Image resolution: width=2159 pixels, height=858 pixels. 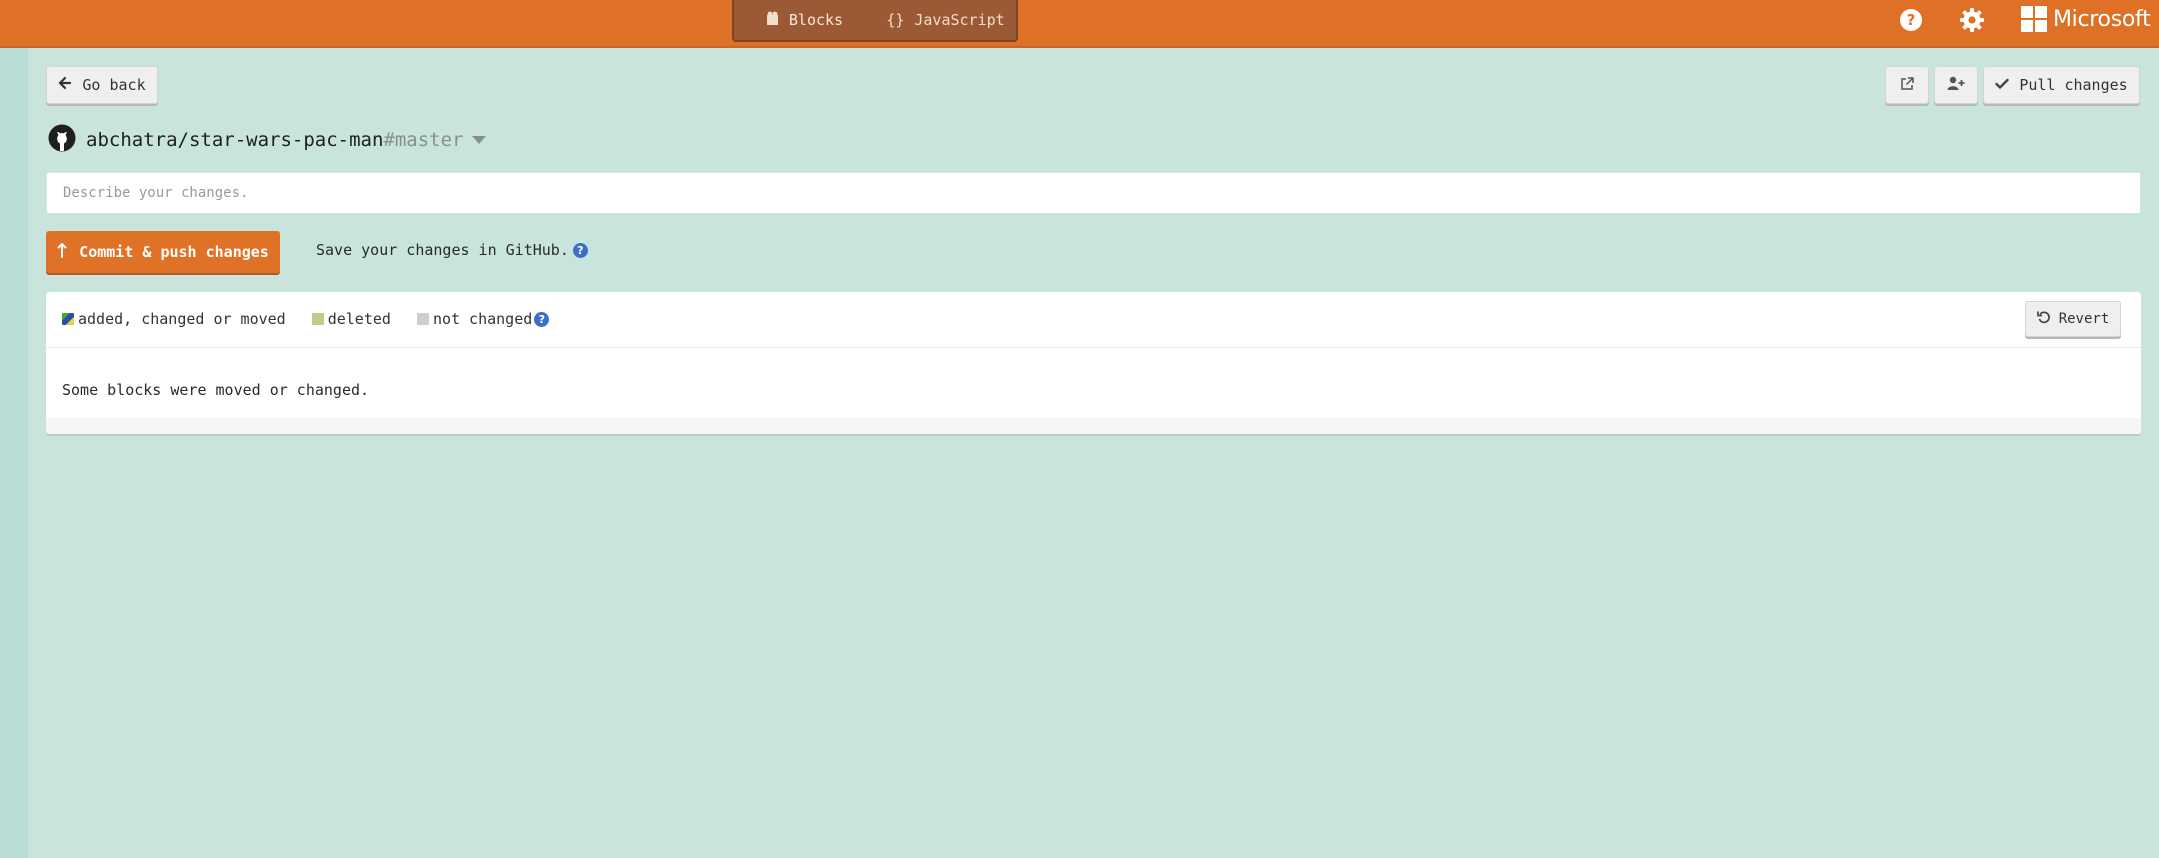 I want to click on blocks-tab-label: Blocks, so click(x=816, y=20).